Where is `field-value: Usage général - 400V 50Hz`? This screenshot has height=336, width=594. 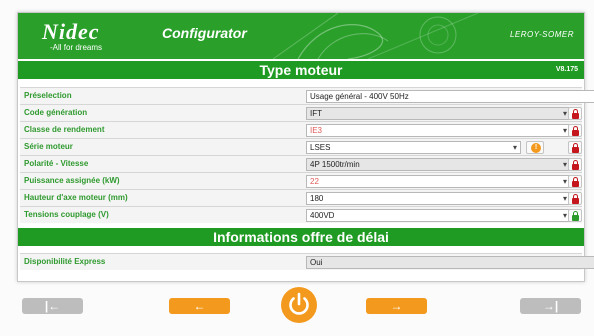 field-value: Usage général - 400V 50Hz is located at coordinates (359, 96).